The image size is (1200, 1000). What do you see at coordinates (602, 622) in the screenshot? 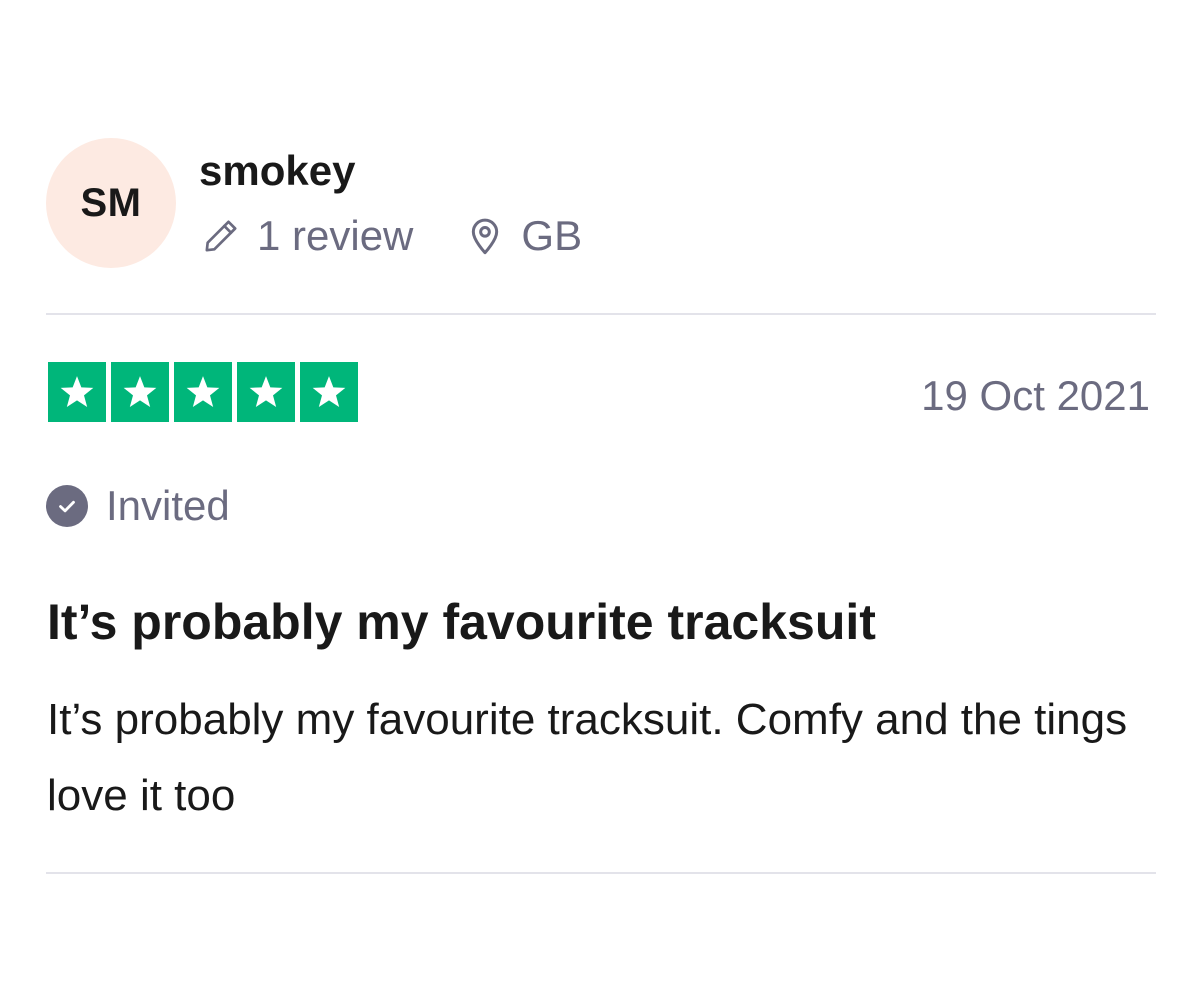
I see `review-title: It’s probably my favourite tracksuit` at bounding box center [602, 622].